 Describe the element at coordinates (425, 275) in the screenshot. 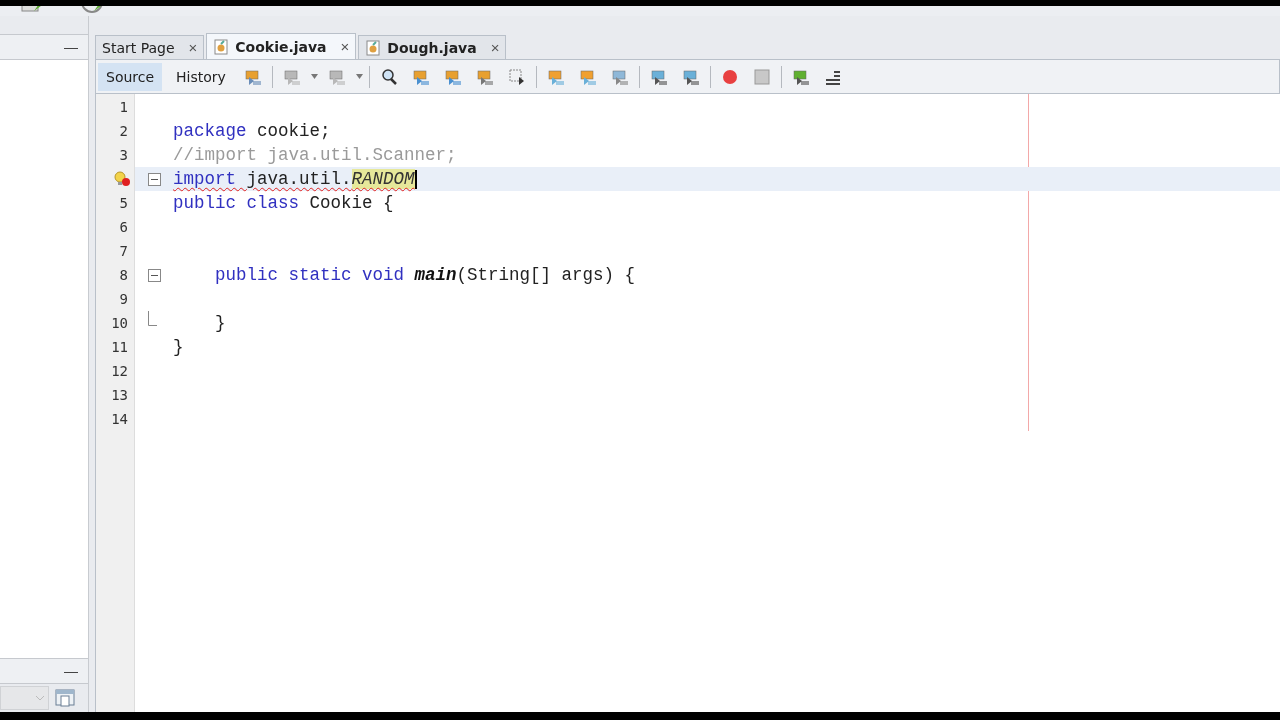

I see `code-line: public static void main(String[] args) {` at that location.